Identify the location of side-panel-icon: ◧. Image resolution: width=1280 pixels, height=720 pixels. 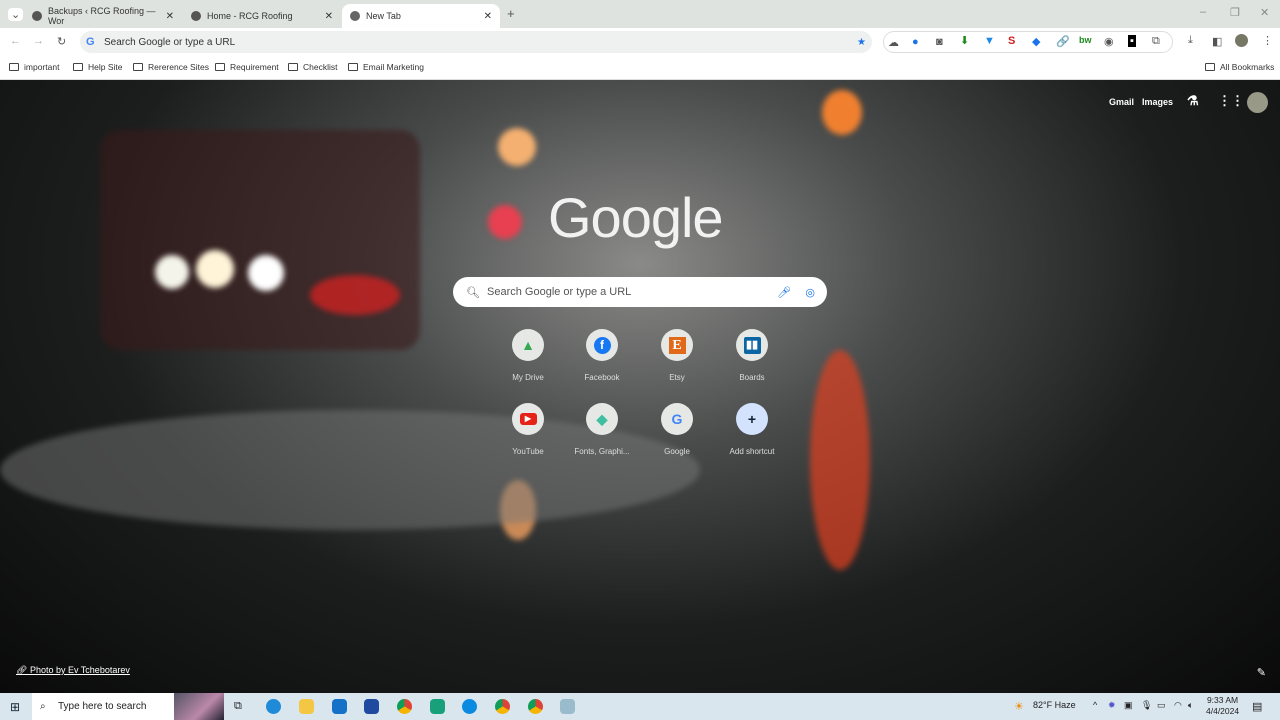
(1217, 41).